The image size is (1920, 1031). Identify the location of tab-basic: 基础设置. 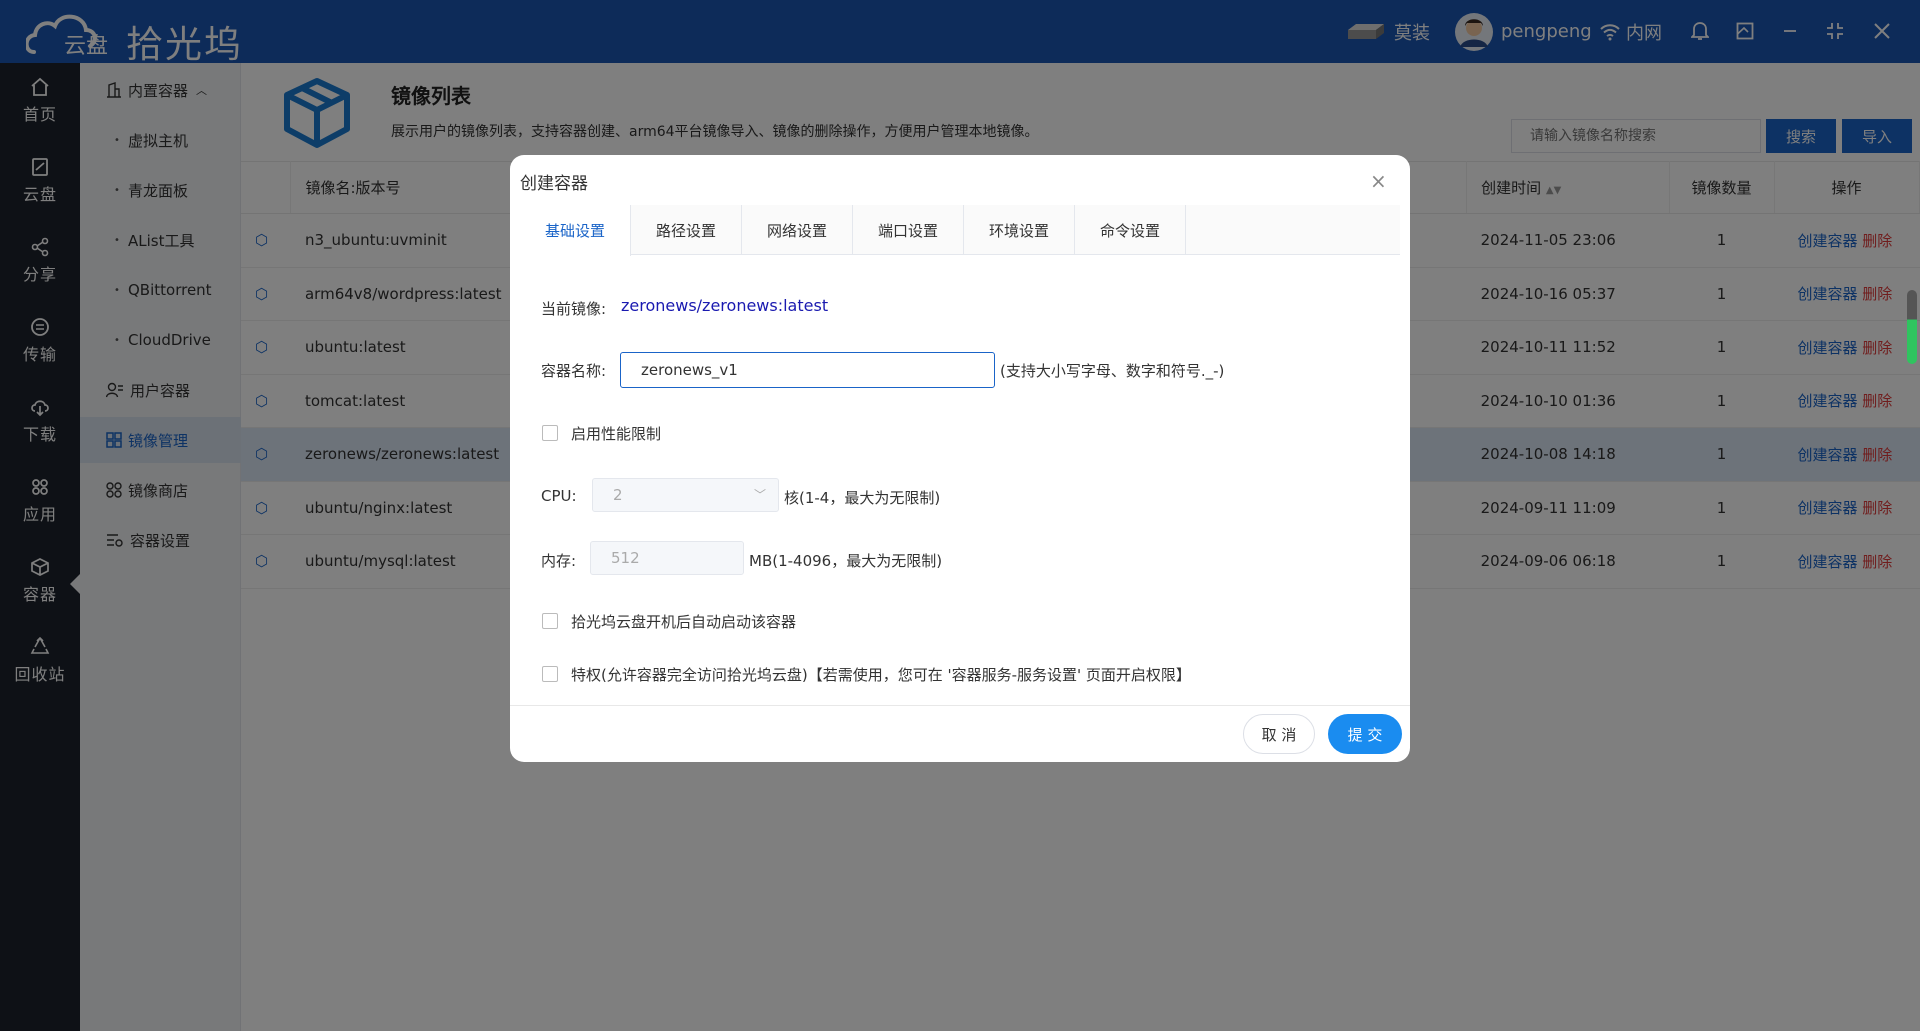
(575, 230).